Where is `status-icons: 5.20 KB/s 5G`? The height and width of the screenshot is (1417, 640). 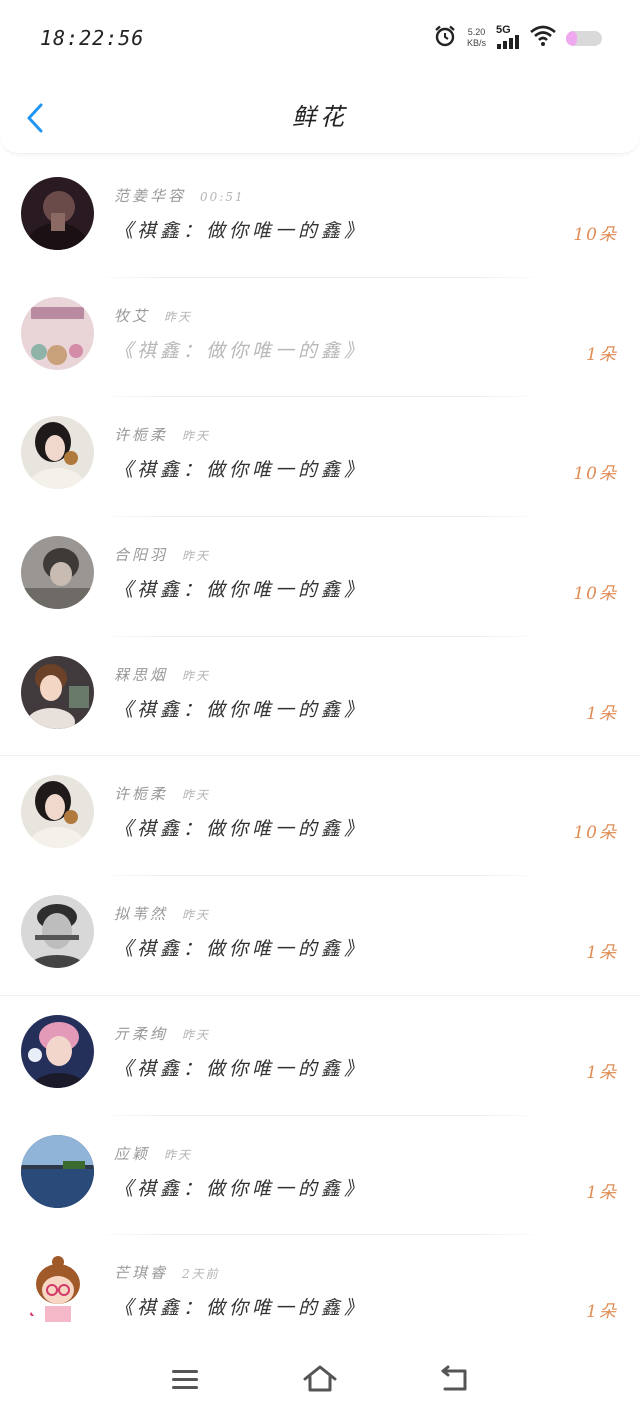 status-icons: 5.20 KB/s 5G is located at coordinates (517, 38).